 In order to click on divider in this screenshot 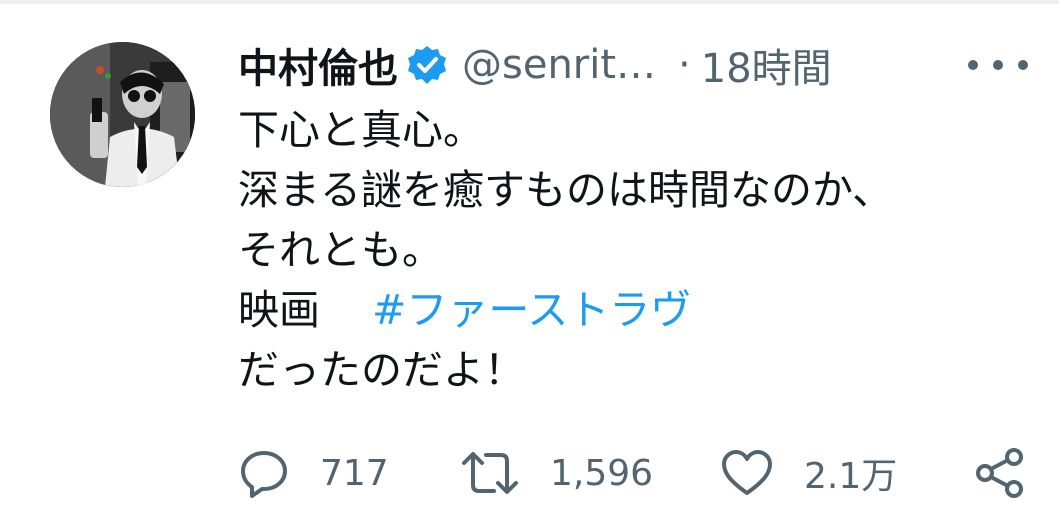, I will do `click(529, 2)`.